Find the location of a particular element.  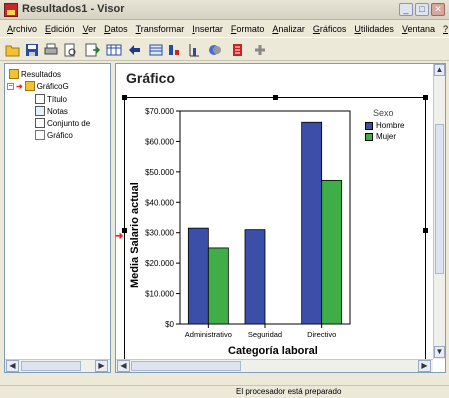

chart-book-icon is located at coordinates (29, 86).